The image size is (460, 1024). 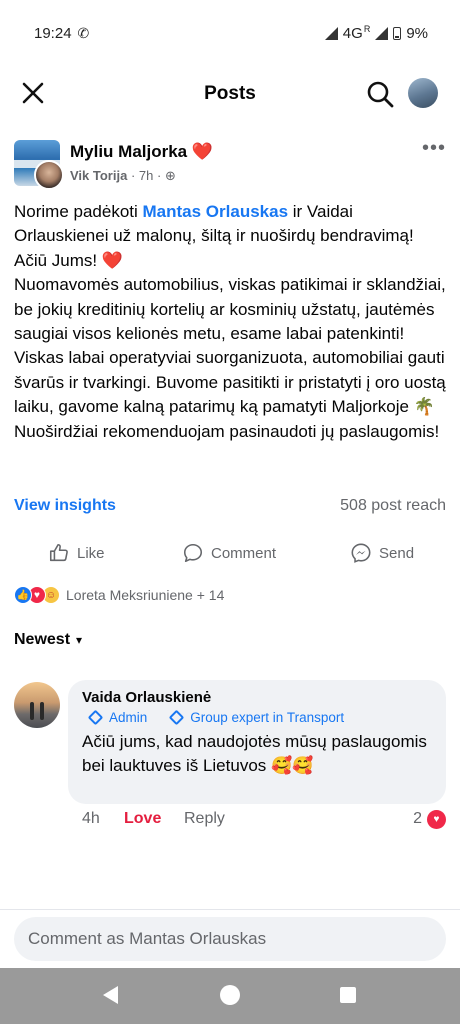 What do you see at coordinates (95, 717) in the screenshot?
I see `admin-badge-icon` at bounding box center [95, 717].